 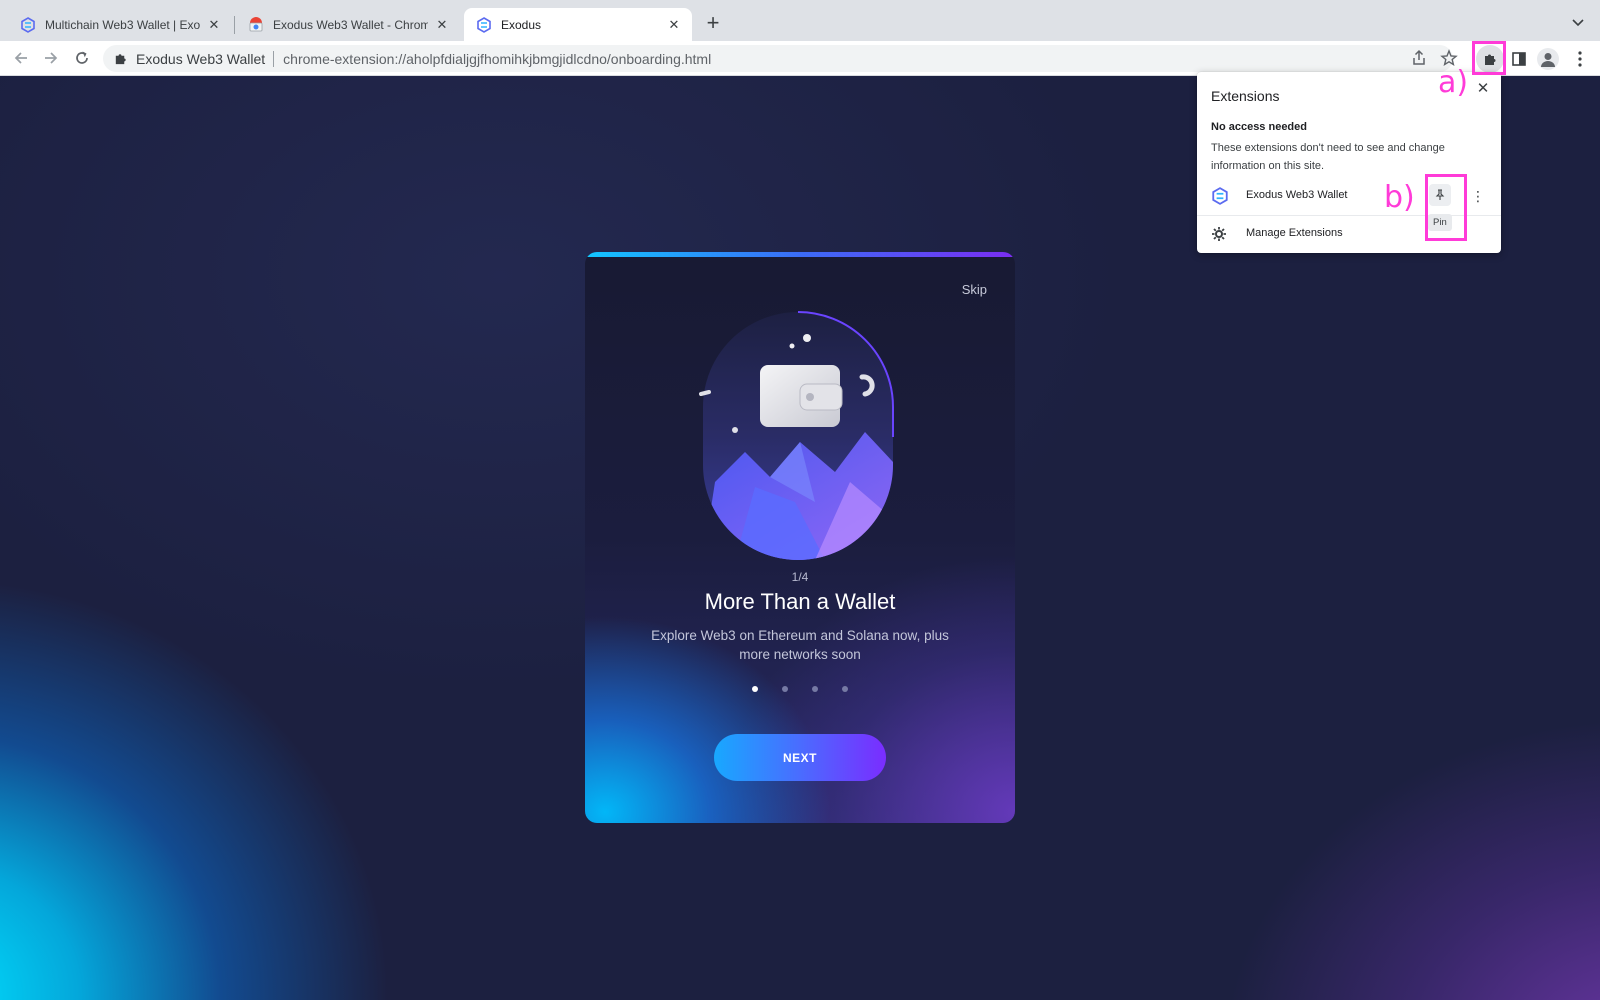 What do you see at coordinates (800, 254) in the screenshot?
I see `card-accent-bar` at bounding box center [800, 254].